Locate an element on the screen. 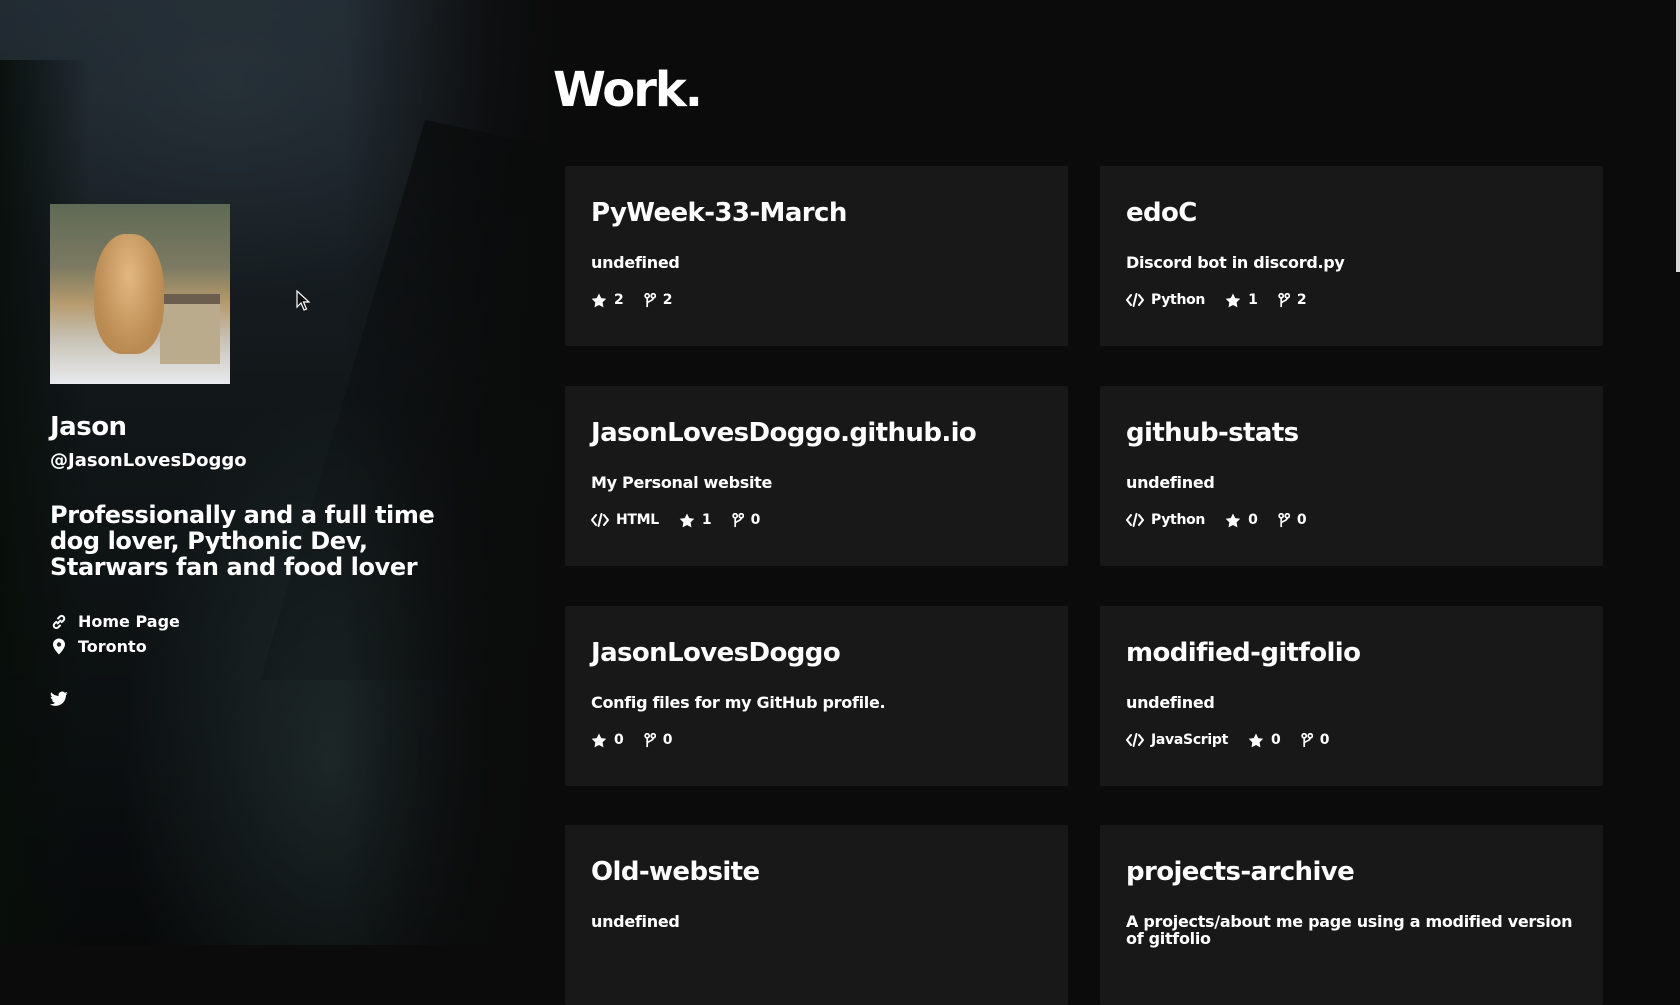 This screenshot has width=1680, height=1005. project-stats: JavaScript 0 0 is located at coordinates (1238, 740).